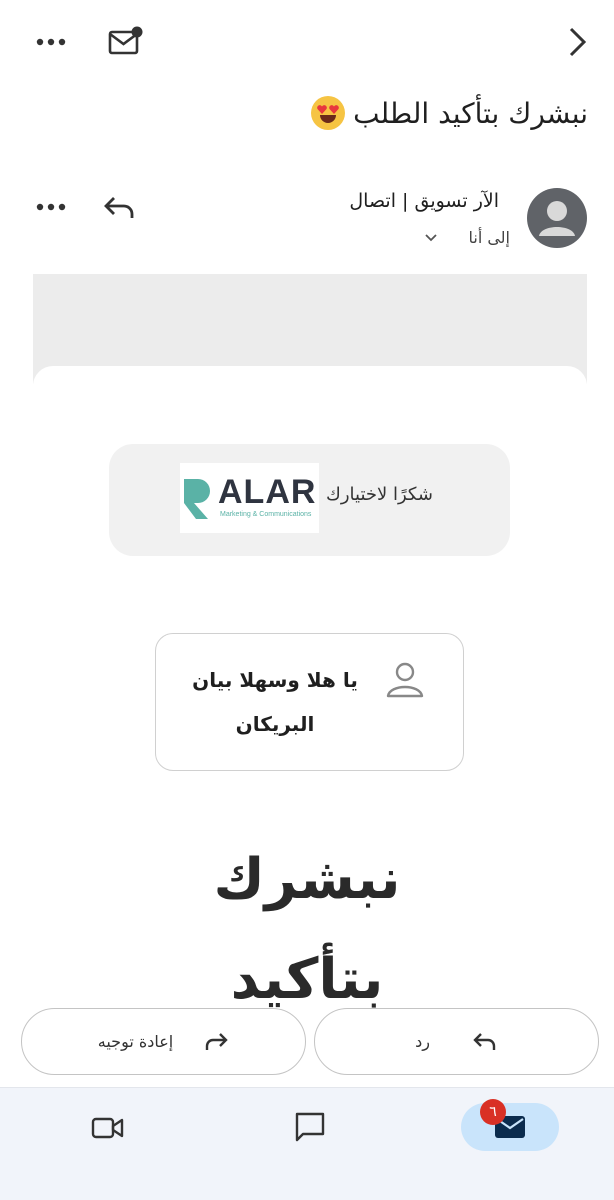  I want to click on reply-arrow-icon, so click(484, 1041).